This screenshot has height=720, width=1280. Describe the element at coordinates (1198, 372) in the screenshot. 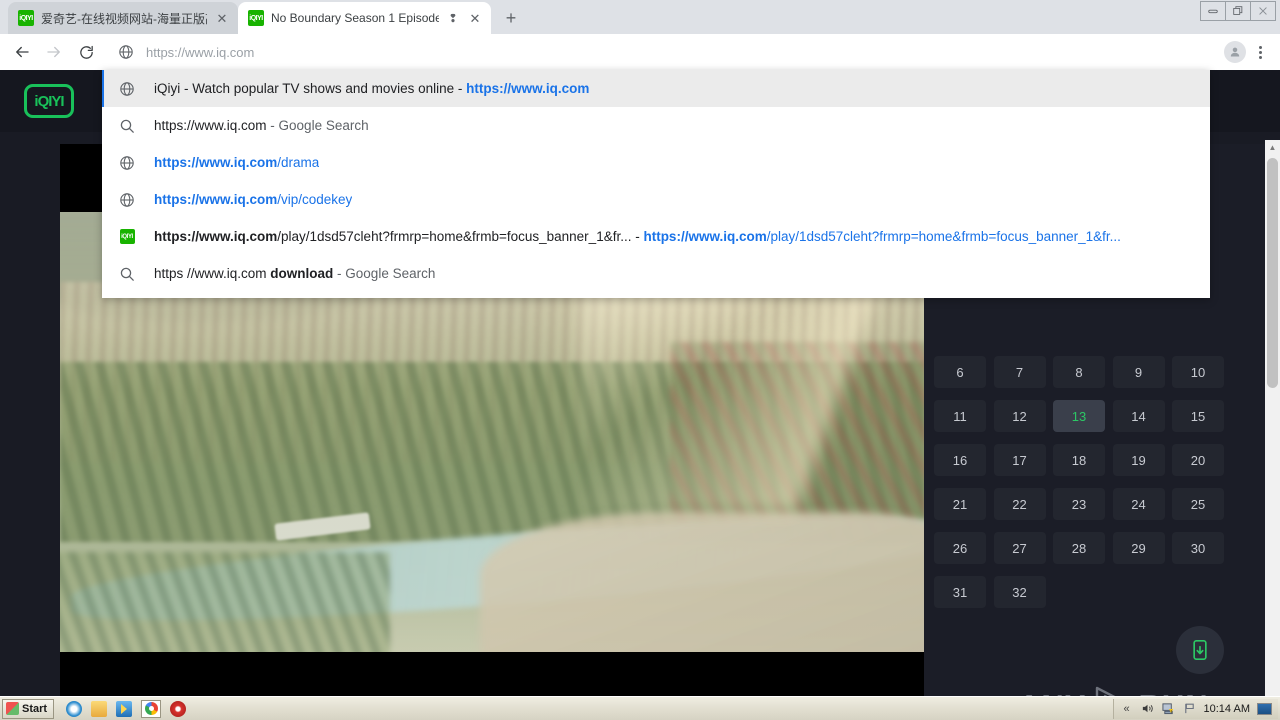

I see `episode-cell-10: 10` at that location.